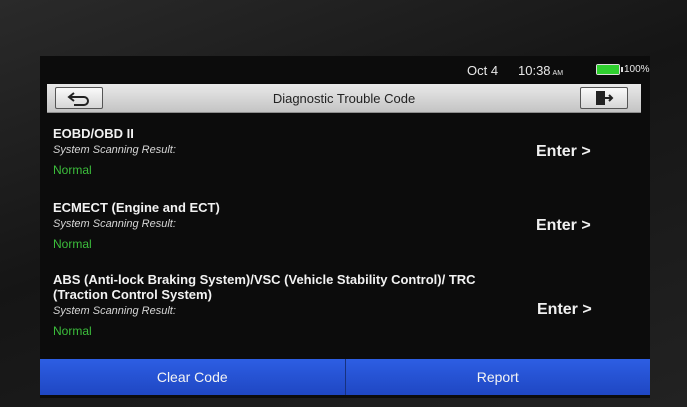 The width and height of the screenshot is (687, 407). I want to click on battery-tip, so click(622, 69).